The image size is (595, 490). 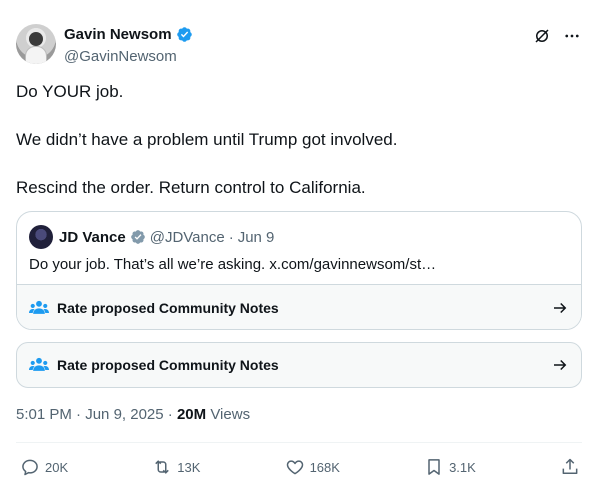 I want to click on action-bar: 20K 13K 168K 3.1K, so click(x=300, y=467).